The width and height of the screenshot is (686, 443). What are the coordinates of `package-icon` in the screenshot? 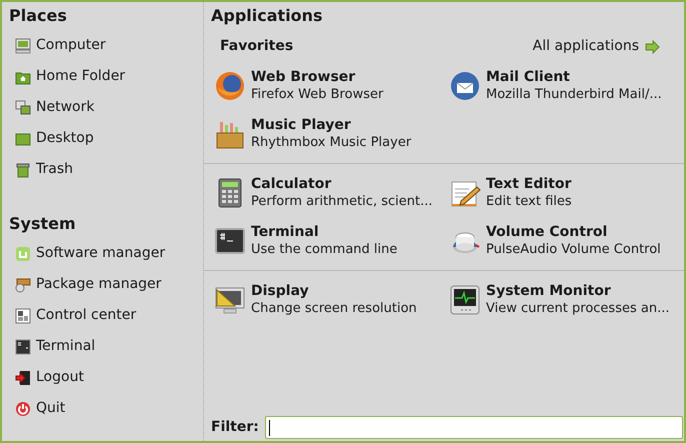 It's located at (23, 284).